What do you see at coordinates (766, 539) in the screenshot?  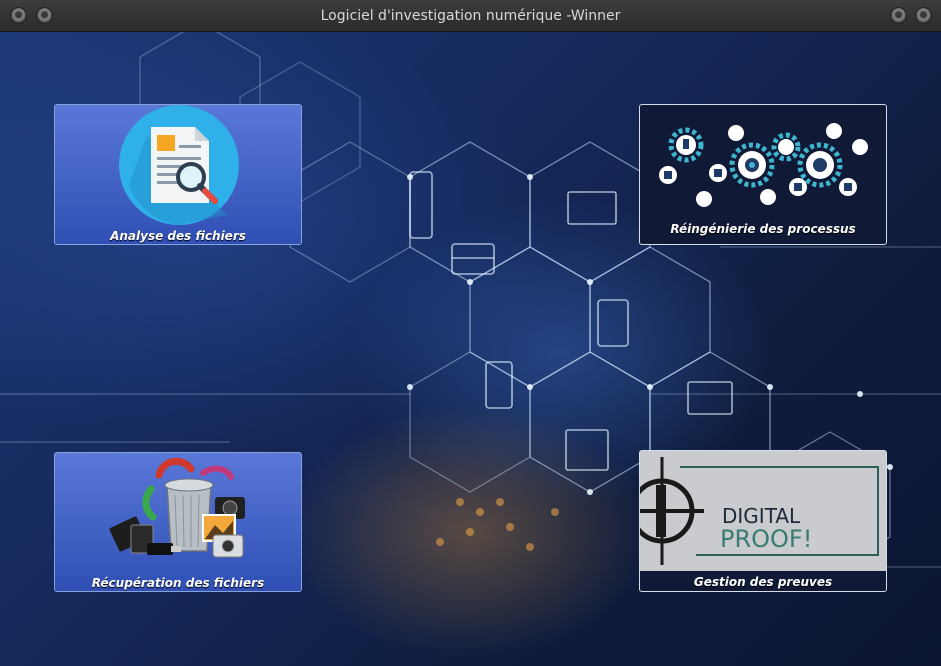 I see `digital-proof-line2: PROOF!` at bounding box center [766, 539].